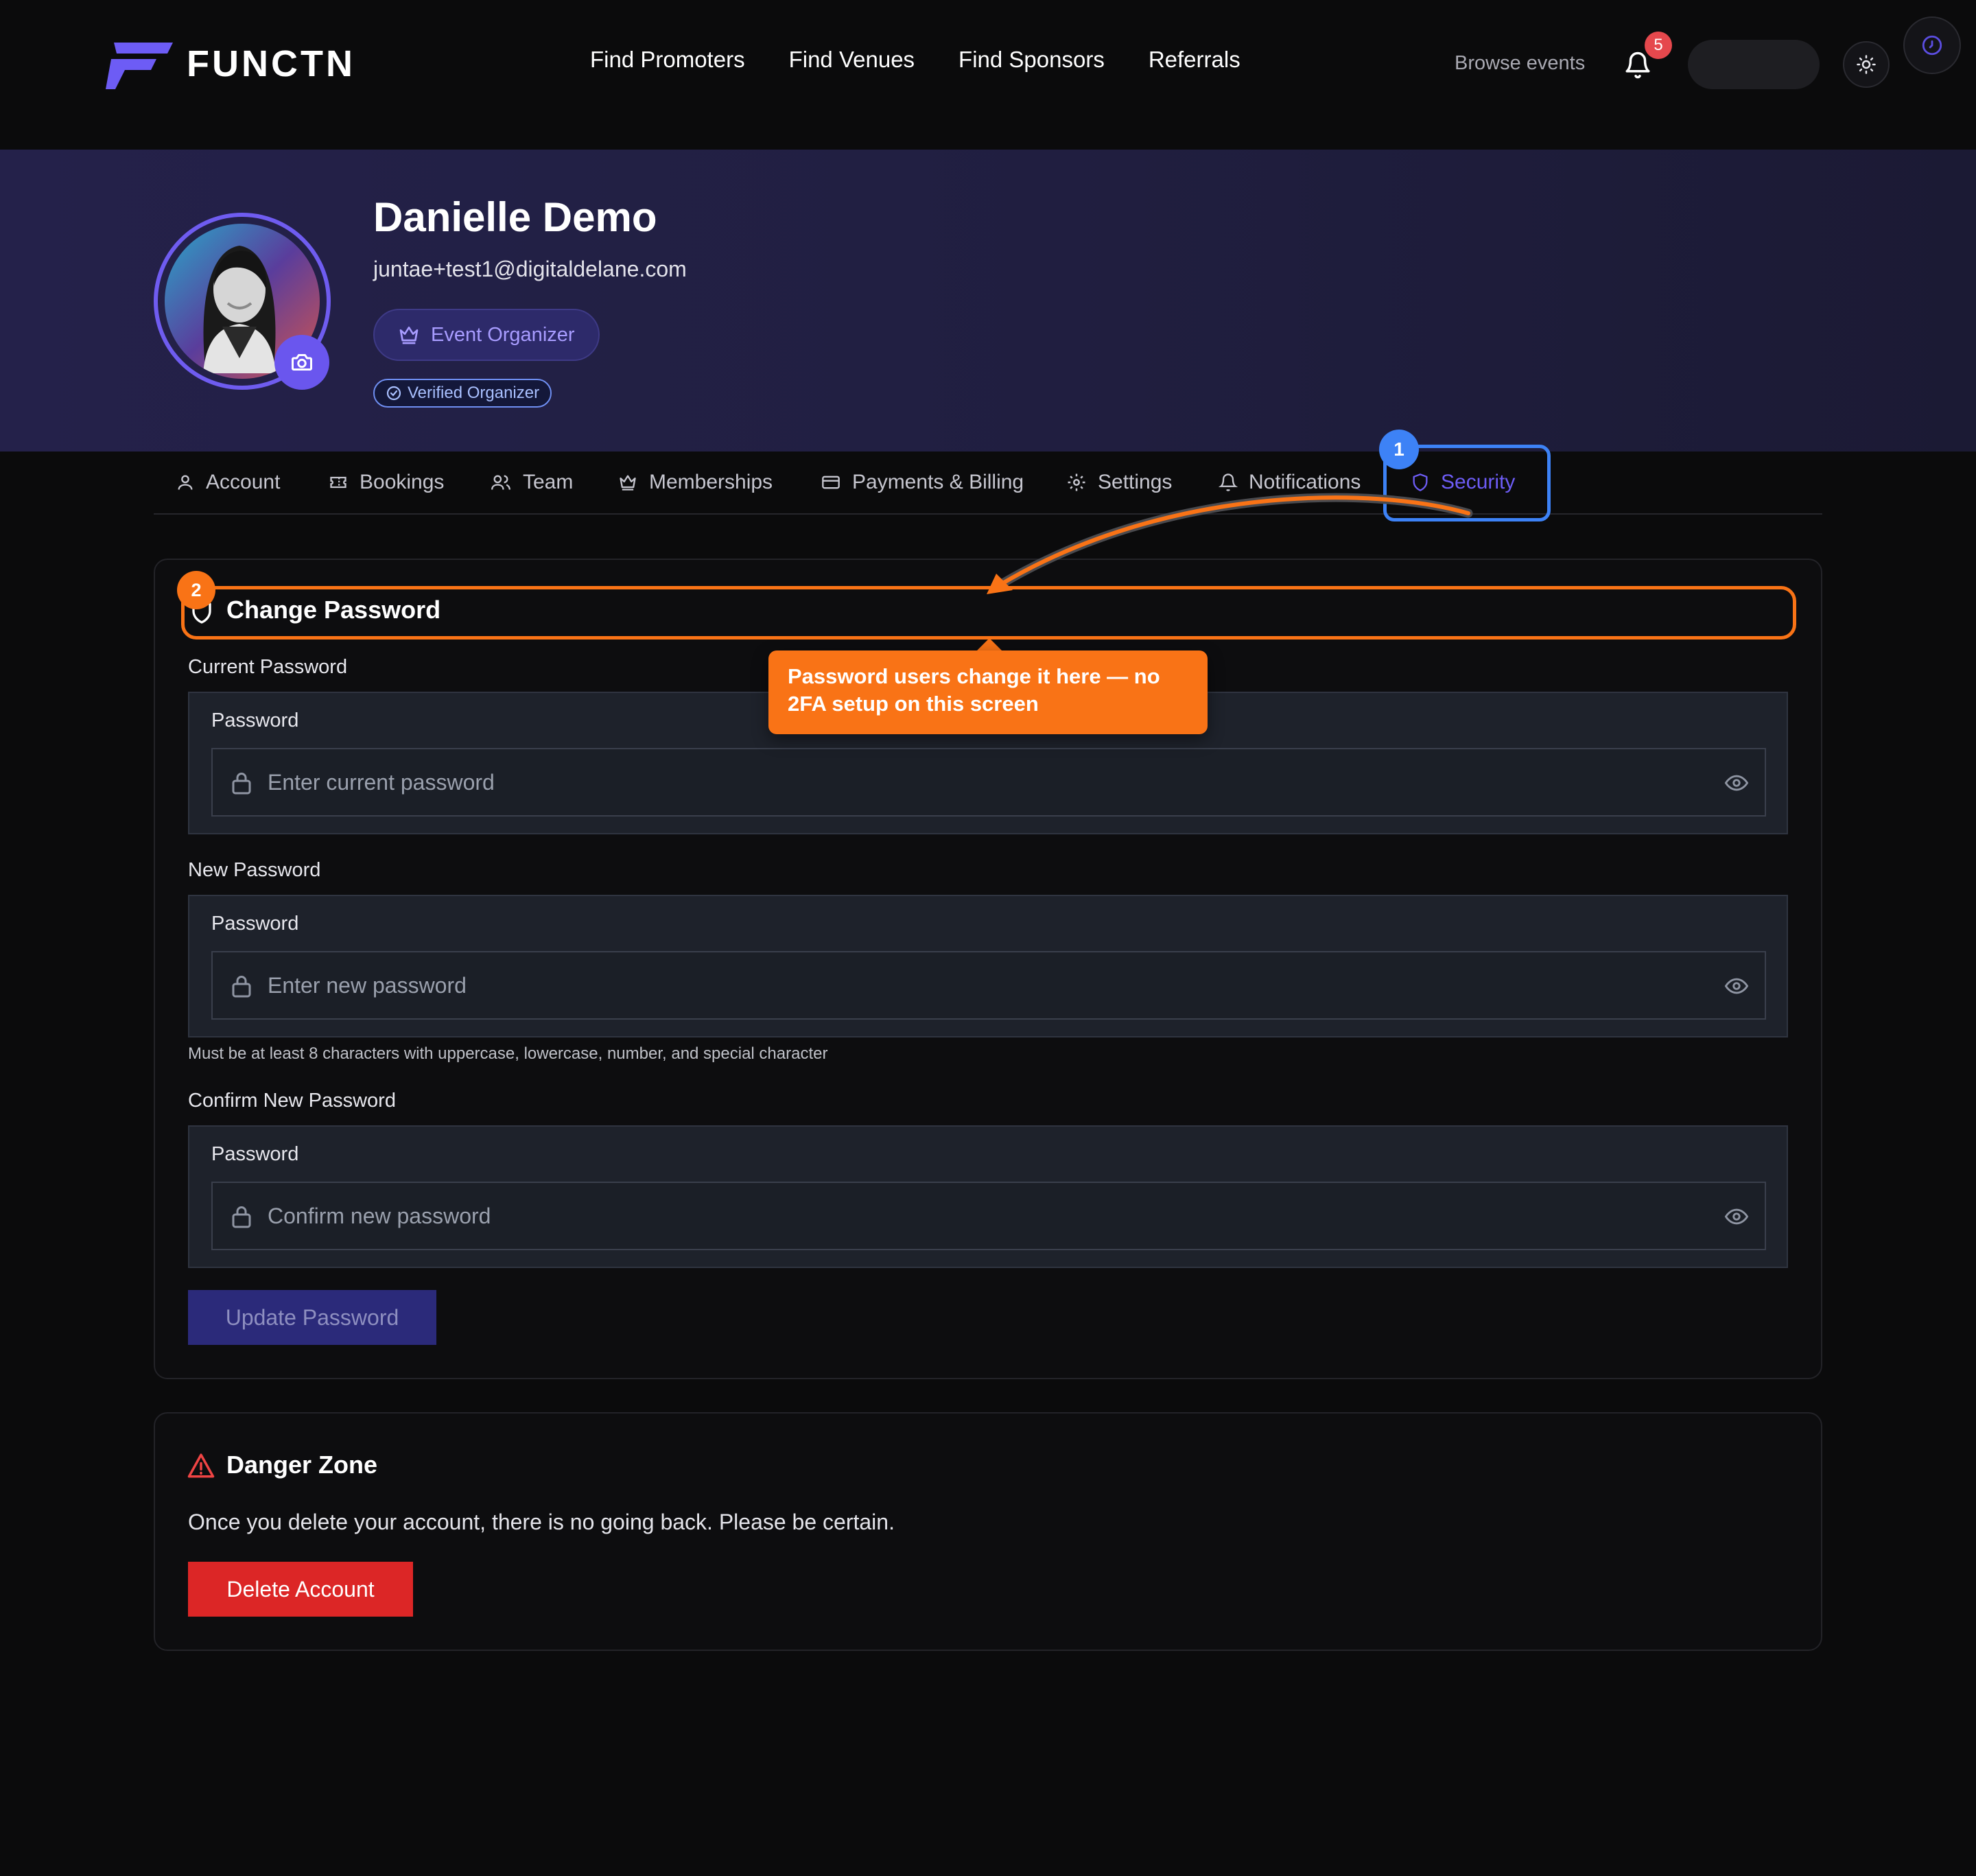 This screenshot has width=1976, height=1876. I want to click on step-1-marker: 1, so click(1399, 449).